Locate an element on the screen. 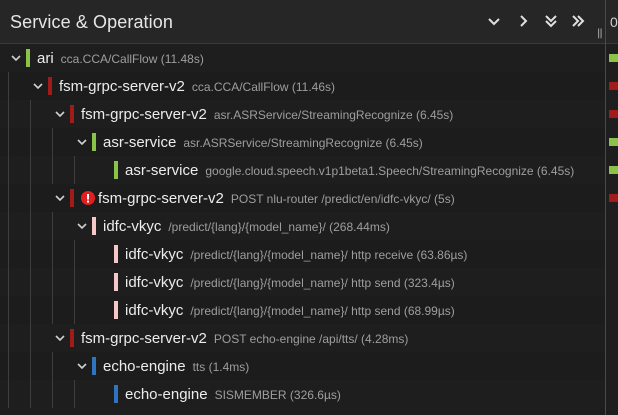 The image size is (618, 415). operation-label: cca.CCA/CallFlow (11.48s) is located at coordinates (132, 59).